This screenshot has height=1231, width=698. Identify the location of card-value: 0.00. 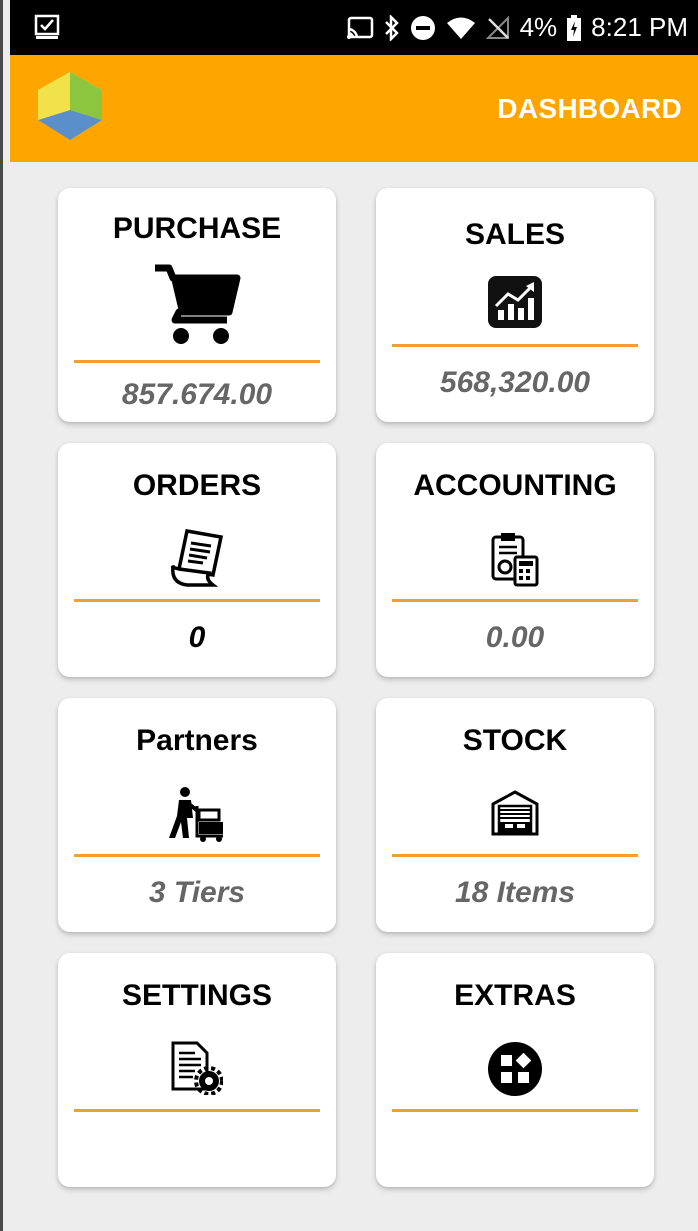
(515, 637).